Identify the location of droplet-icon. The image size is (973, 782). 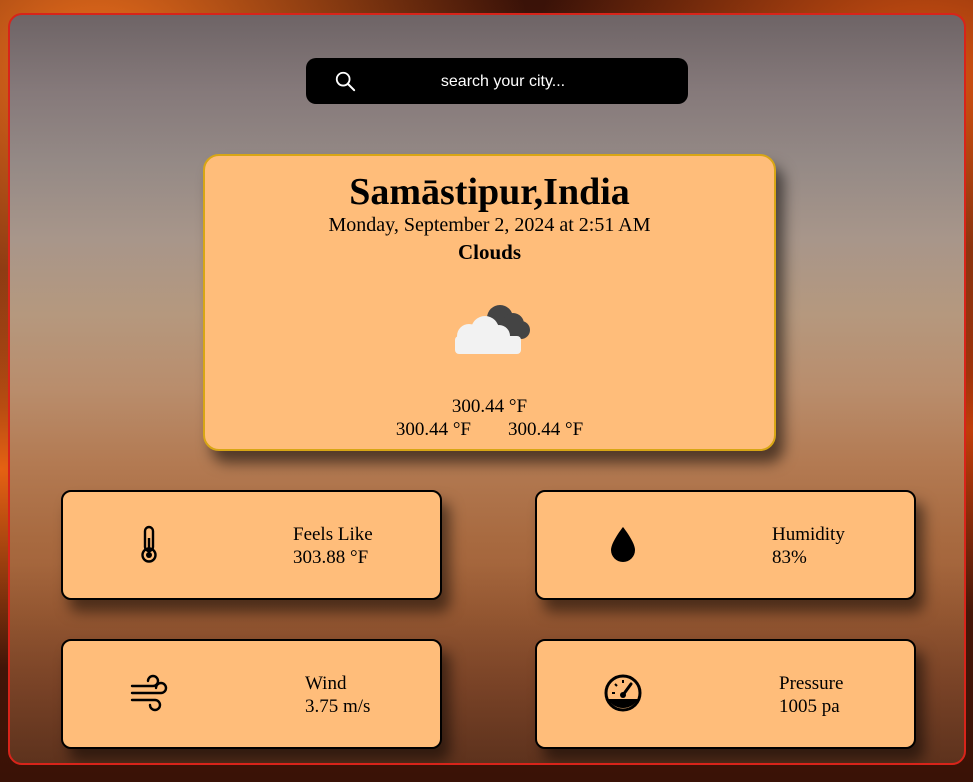
(623, 544).